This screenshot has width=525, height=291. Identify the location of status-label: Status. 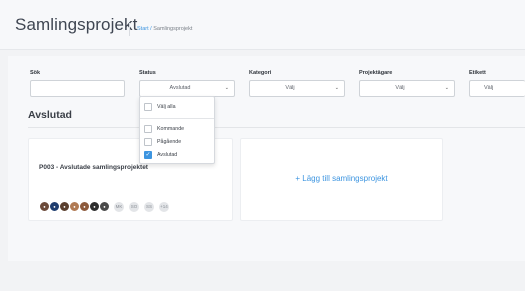
(147, 73).